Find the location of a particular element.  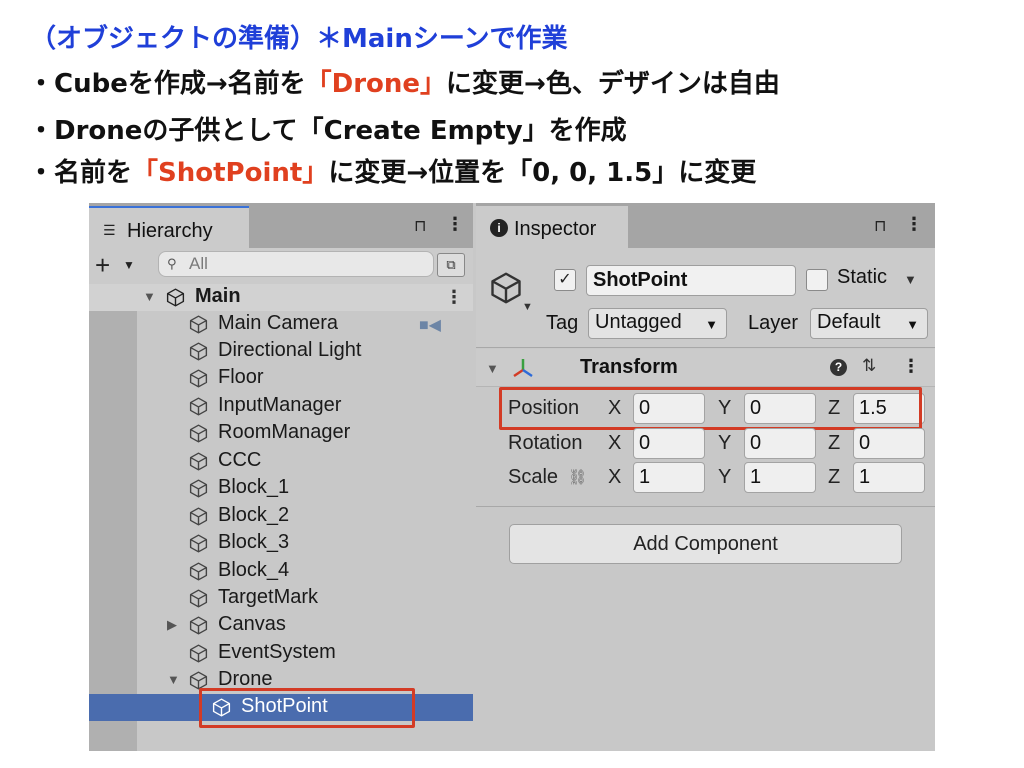

scale-x-field: 1 is located at coordinates (669, 477).